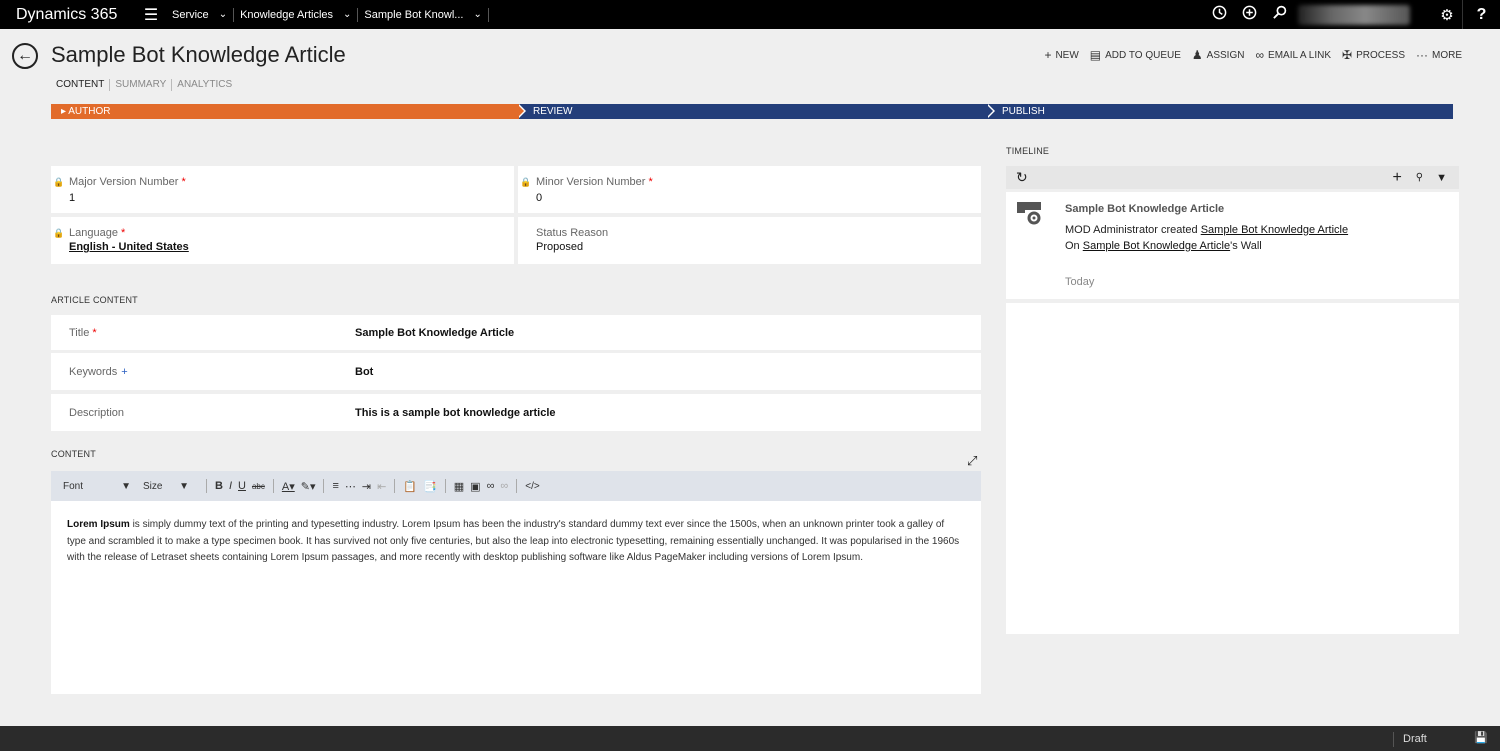 This screenshot has height=751, width=1500. Describe the element at coordinates (258, 486) in the screenshot. I see `strikethrough-icon: abc` at that location.